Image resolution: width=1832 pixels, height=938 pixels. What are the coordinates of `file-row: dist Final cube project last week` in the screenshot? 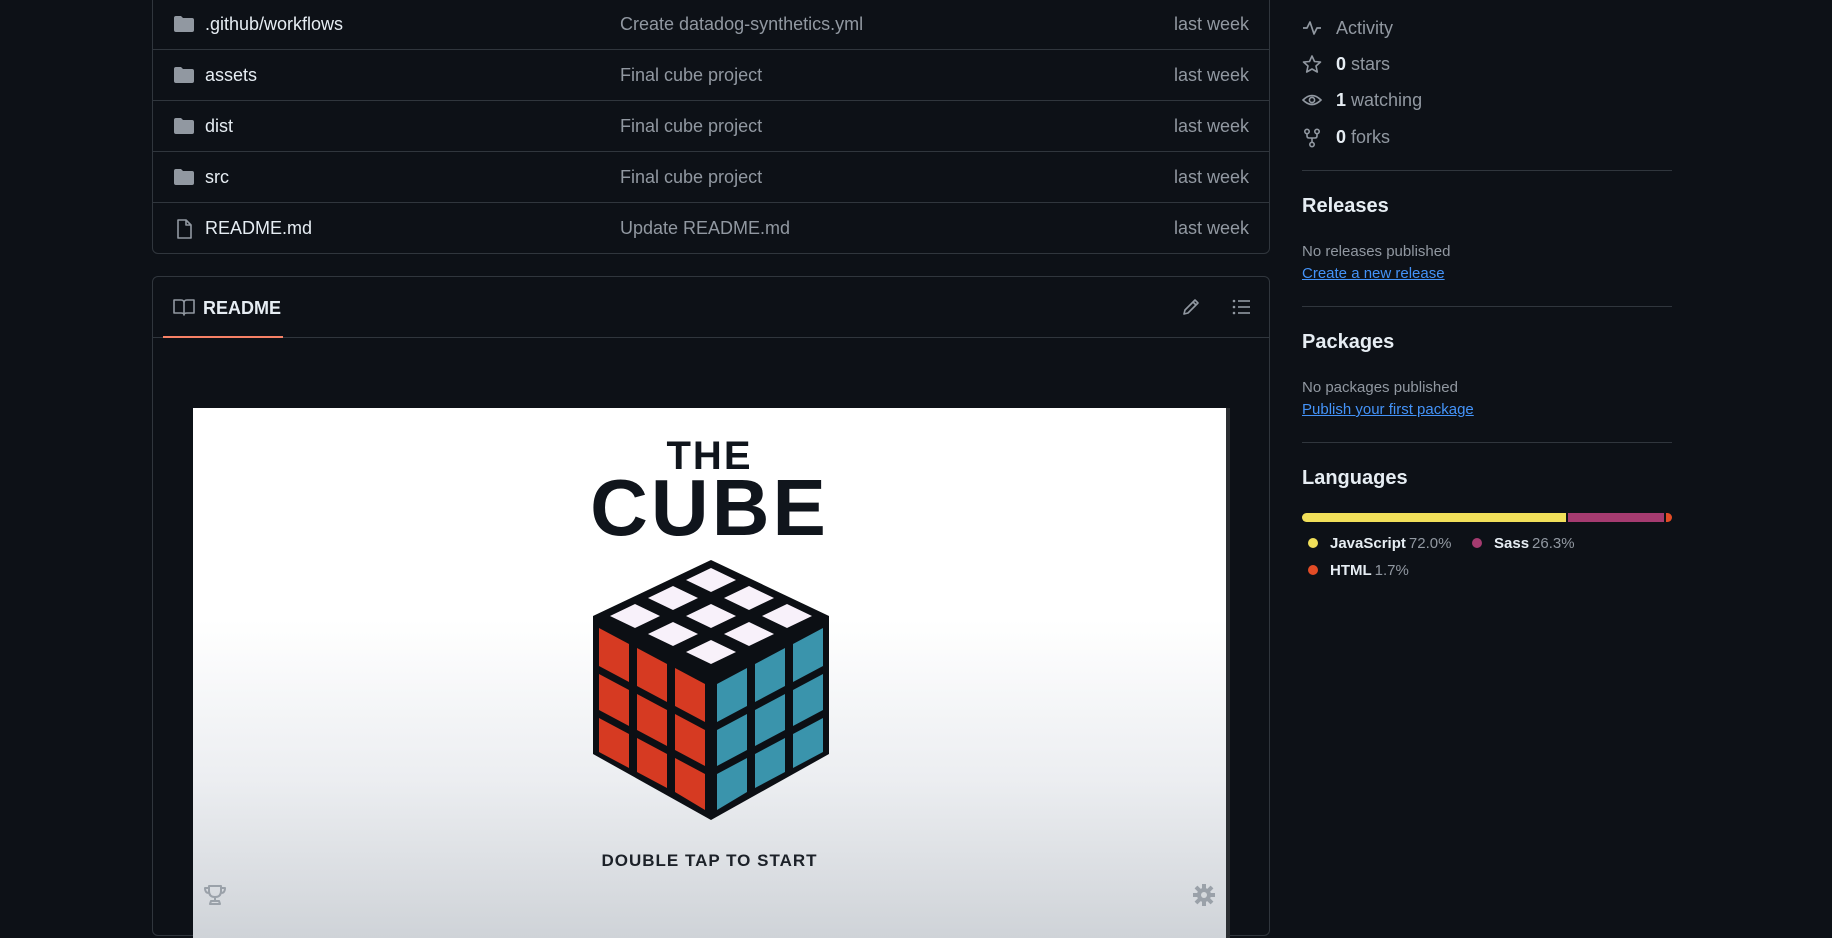 It's located at (711, 126).